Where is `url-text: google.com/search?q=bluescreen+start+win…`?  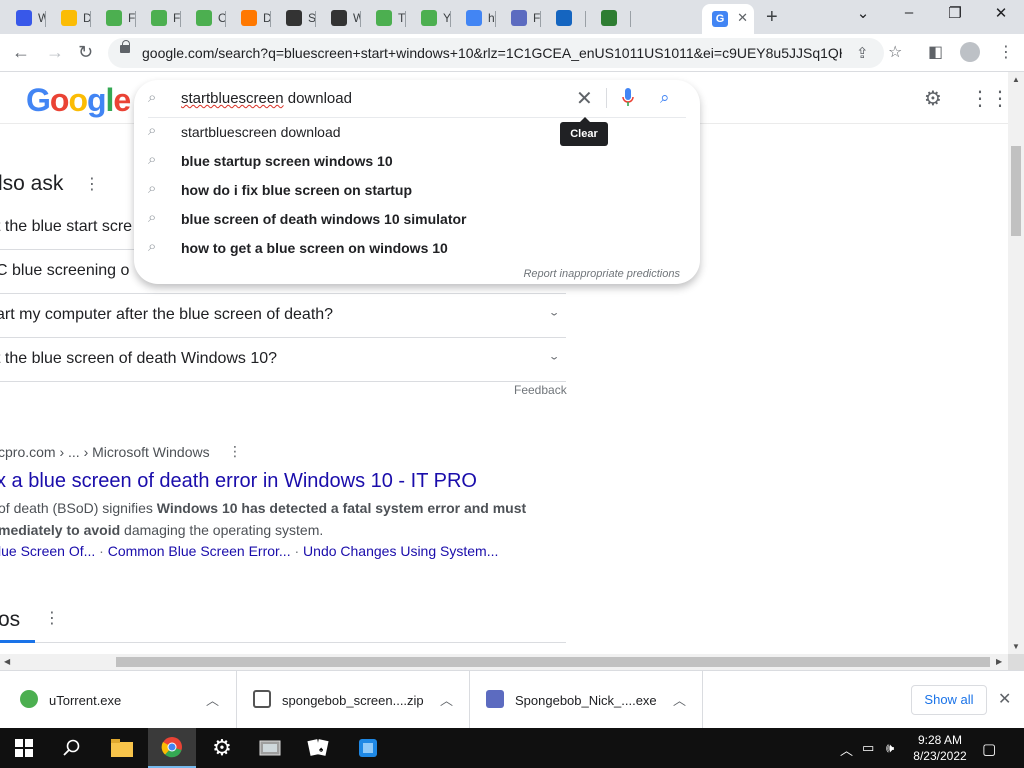
url-text: google.com/search?q=bluescreen+start+win… is located at coordinates (492, 53).